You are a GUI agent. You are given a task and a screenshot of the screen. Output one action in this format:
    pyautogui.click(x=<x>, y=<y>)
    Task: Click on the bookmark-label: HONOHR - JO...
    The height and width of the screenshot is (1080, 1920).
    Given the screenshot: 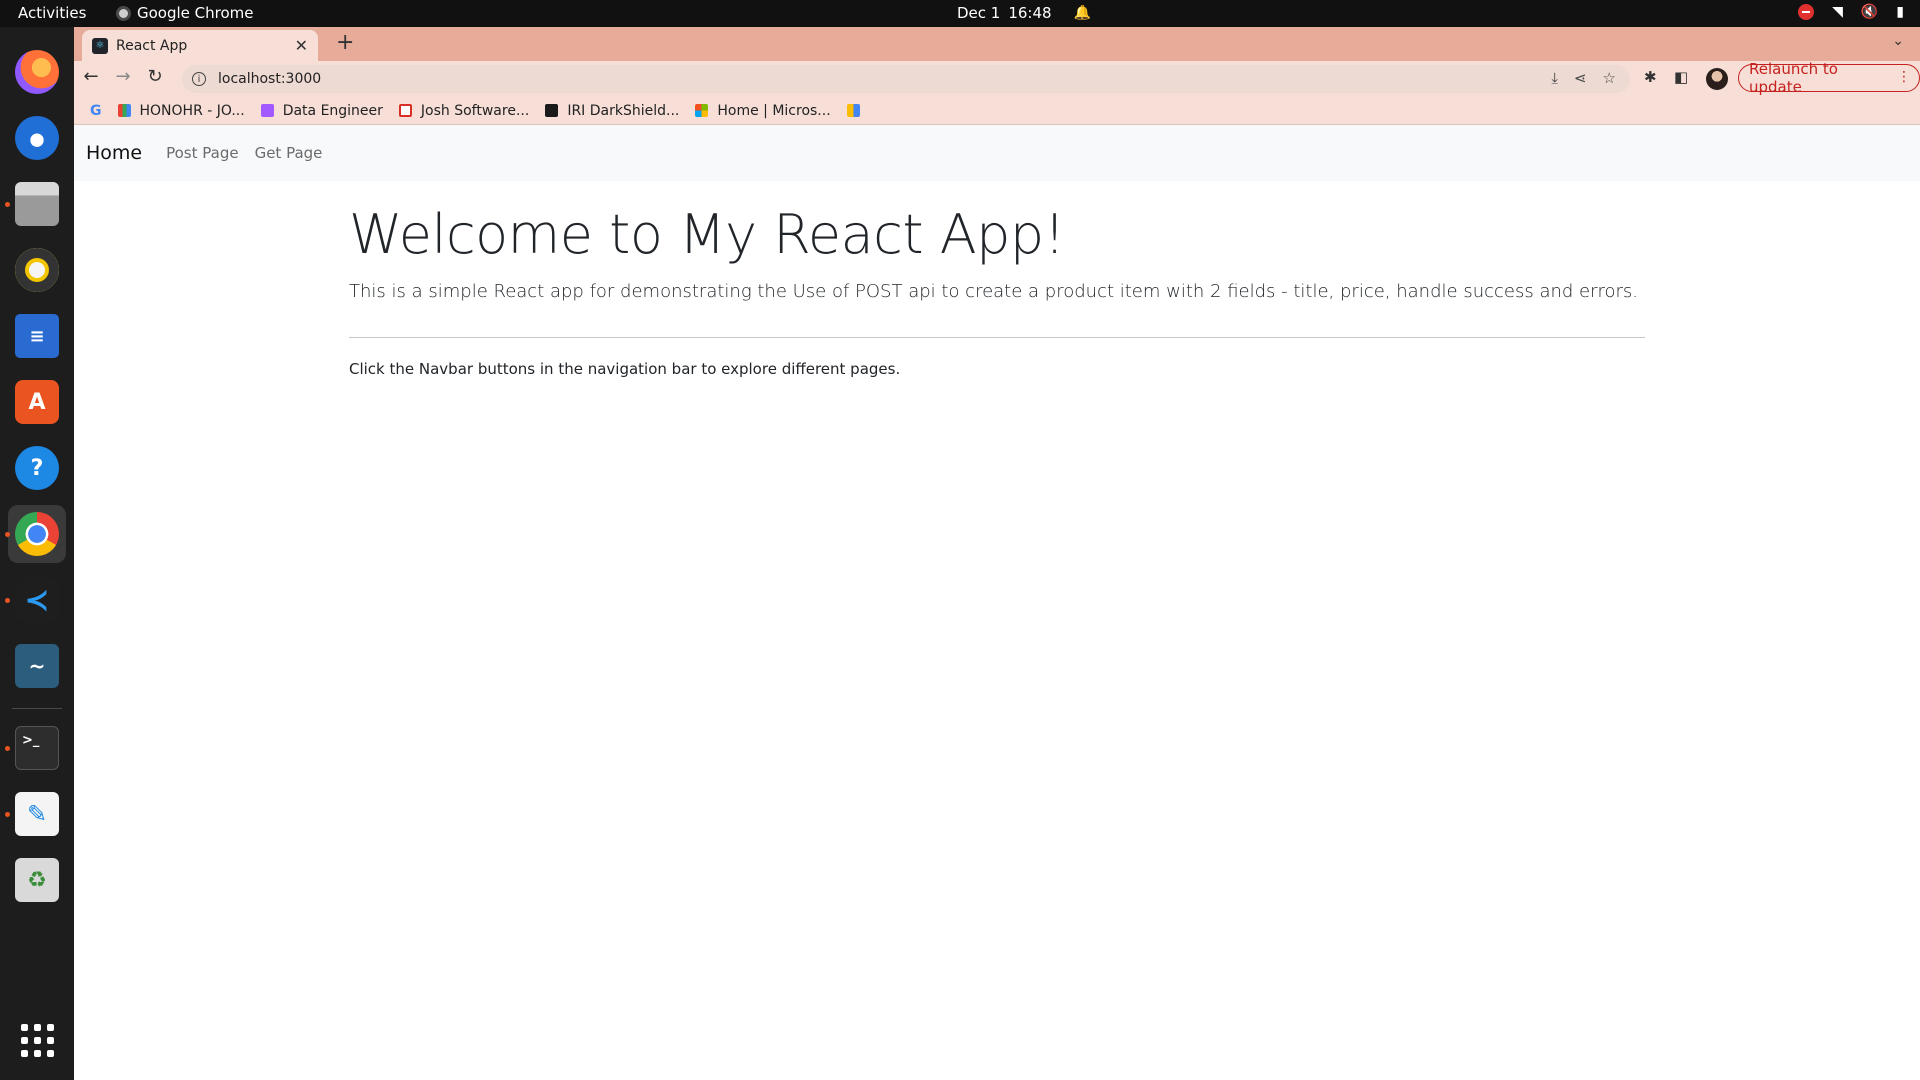 What is the action you would take?
    pyautogui.click(x=192, y=110)
    